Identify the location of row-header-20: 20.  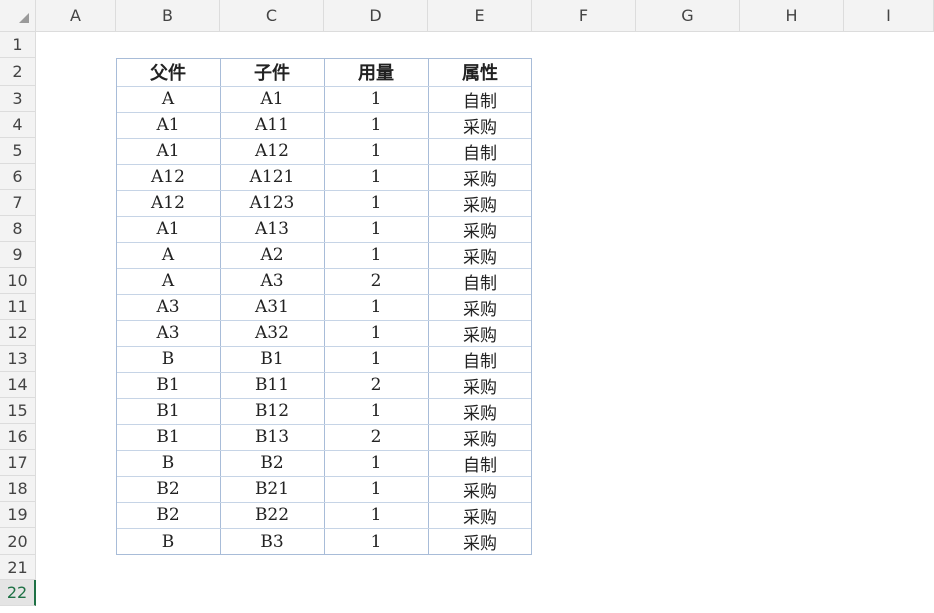
(18, 541).